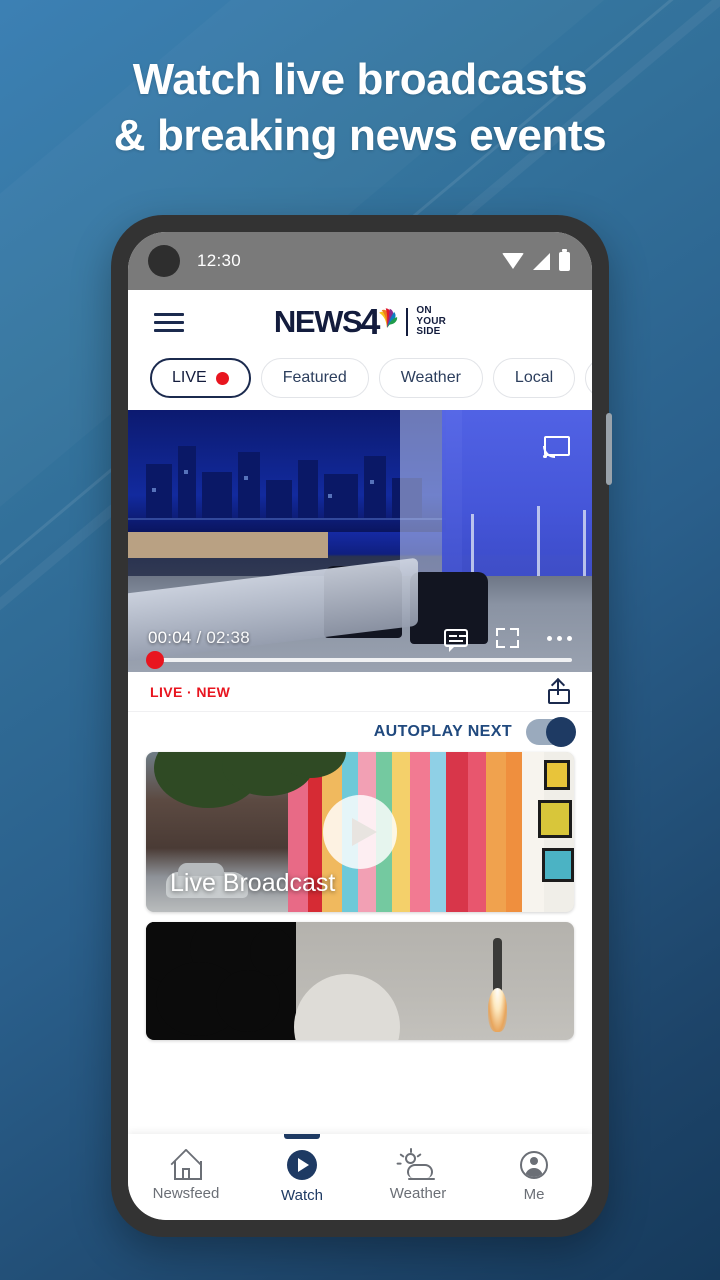  What do you see at coordinates (190, 691) in the screenshot?
I see `status-badge: LIVE · NEW` at bounding box center [190, 691].